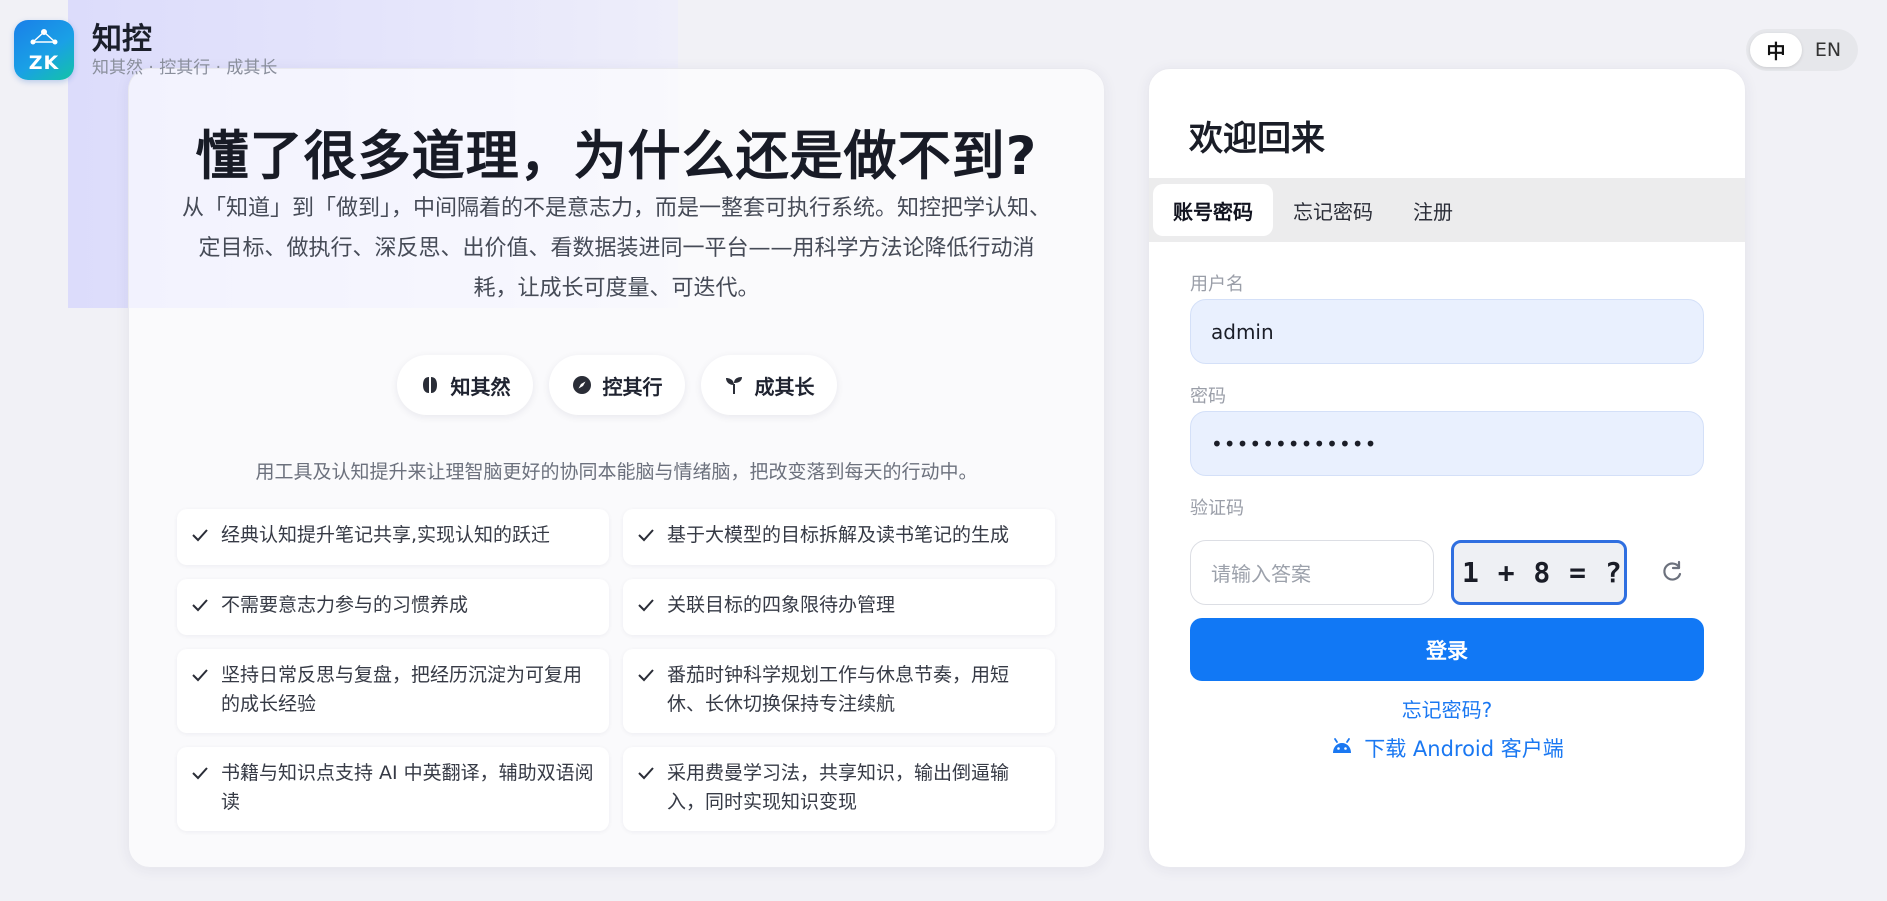  I want to click on feature-text: 基于大模型的目标拆解及读书笔记的生成, so click(838, 535).